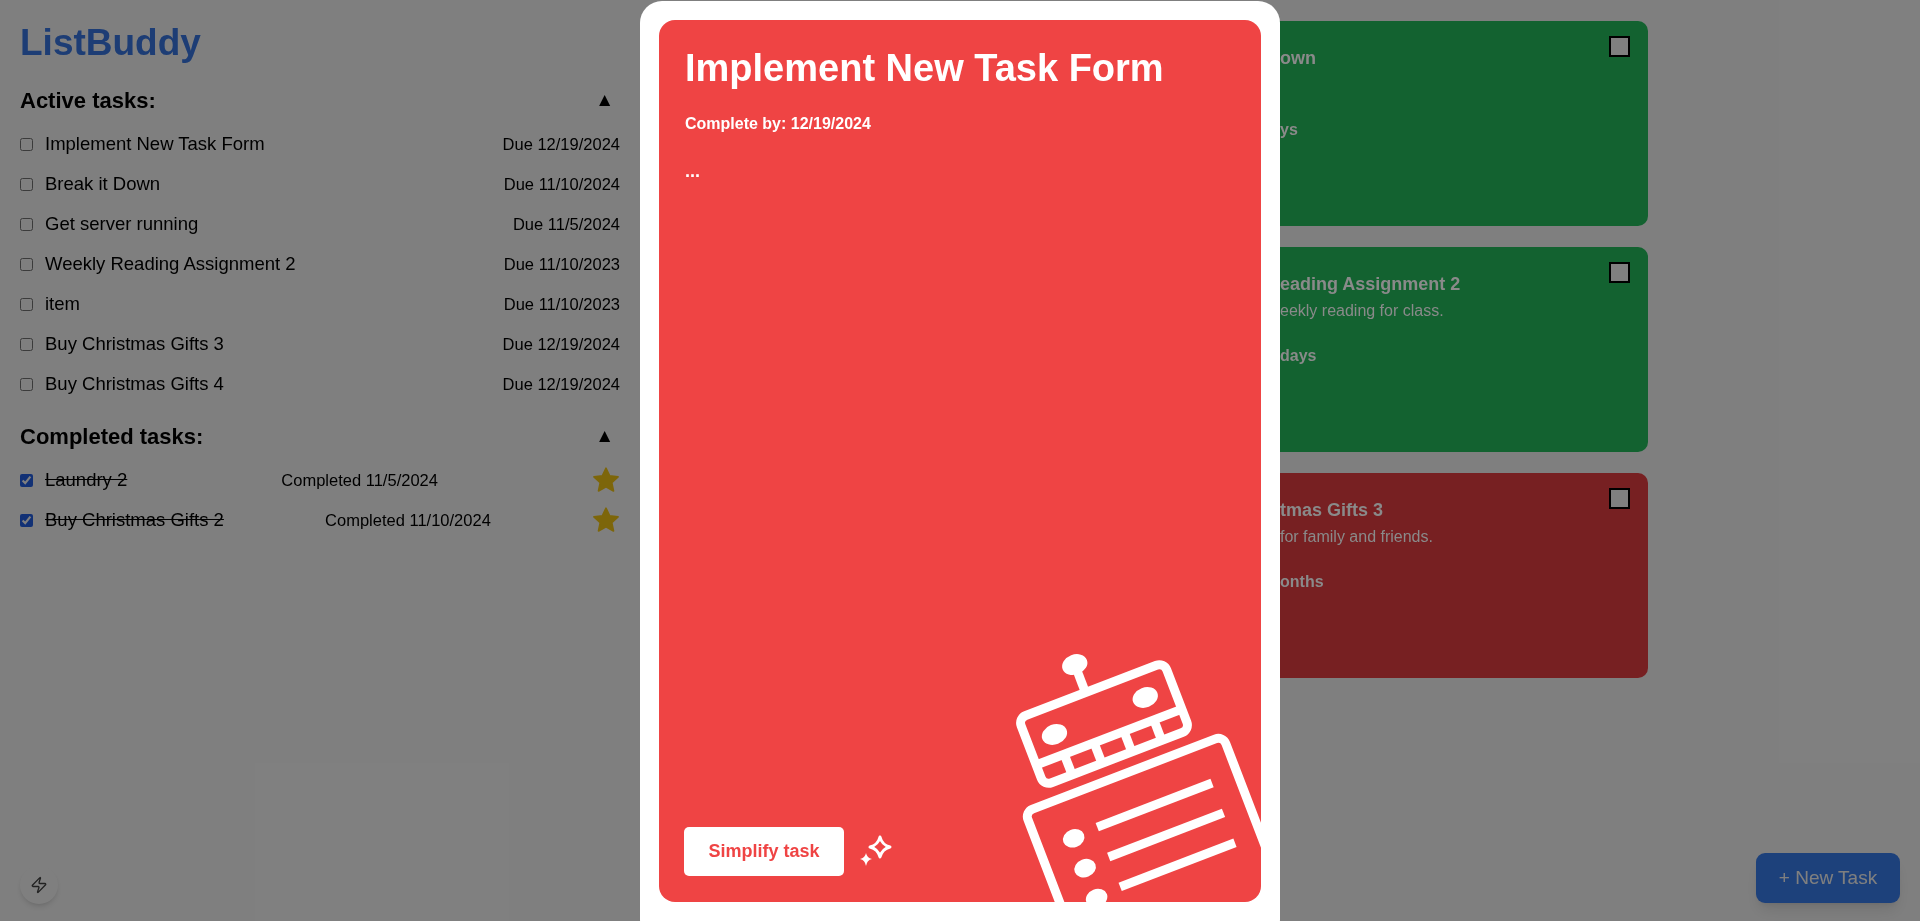 The width and height of the screenshot is (1920, 921). Describe the element at coordinates (122, 224) in the screenshot. I see `task-name: Get server running` at that location.